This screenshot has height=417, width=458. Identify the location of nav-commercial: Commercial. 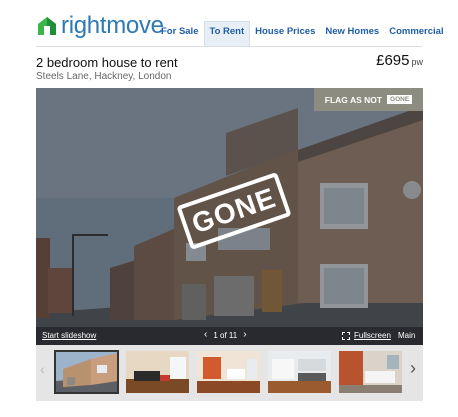
(416, 34).